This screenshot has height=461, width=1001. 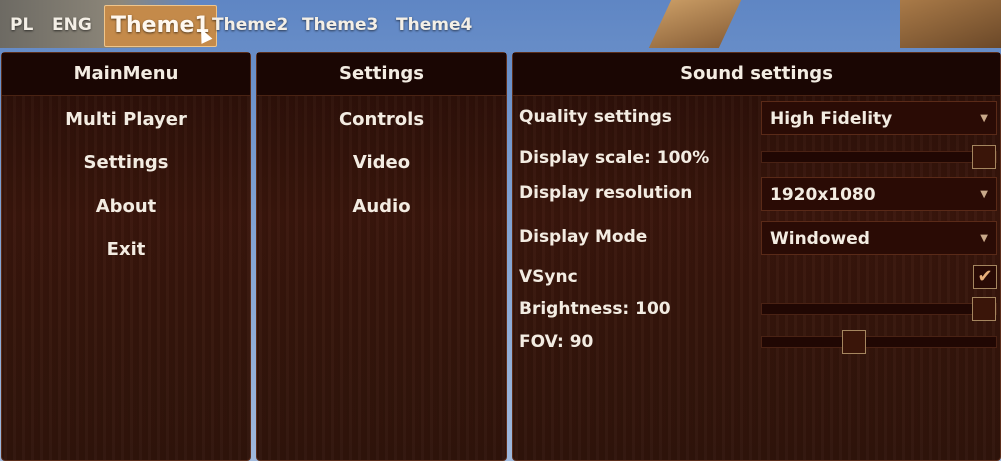 What do you see at coordinates (381, 74) in the screenshot?
I see `panel-title: Settings` at bounding box center [381, 74].